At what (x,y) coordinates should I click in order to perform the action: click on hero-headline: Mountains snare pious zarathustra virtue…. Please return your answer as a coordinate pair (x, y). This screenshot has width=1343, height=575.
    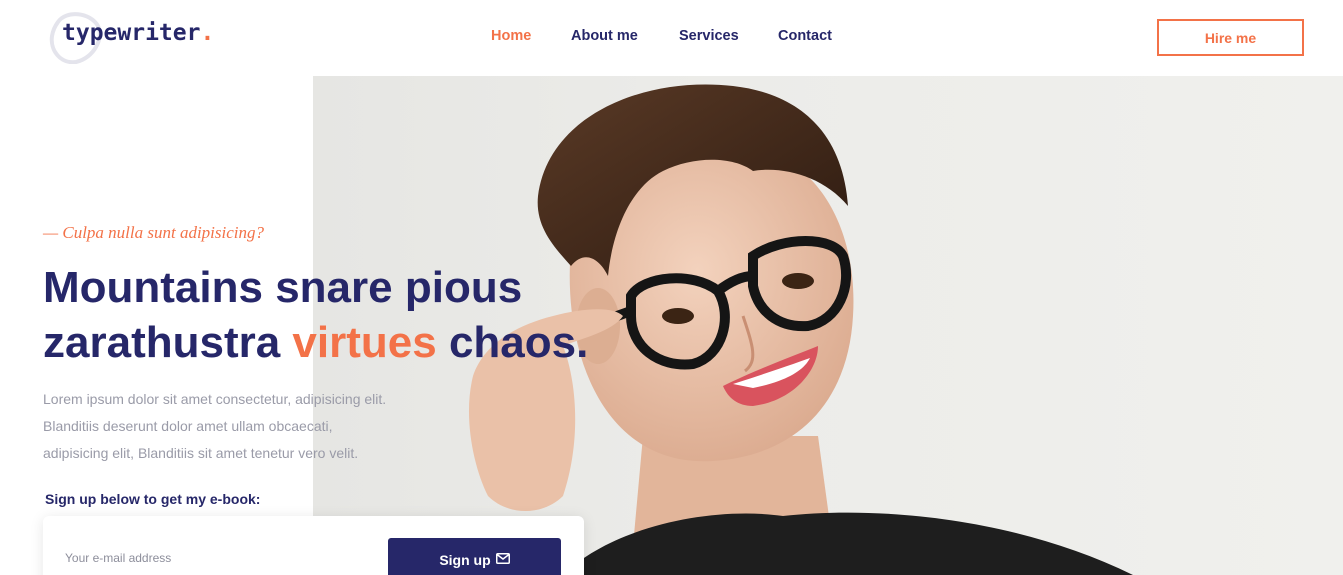
    Looking at the image, I should click on (315, 315).